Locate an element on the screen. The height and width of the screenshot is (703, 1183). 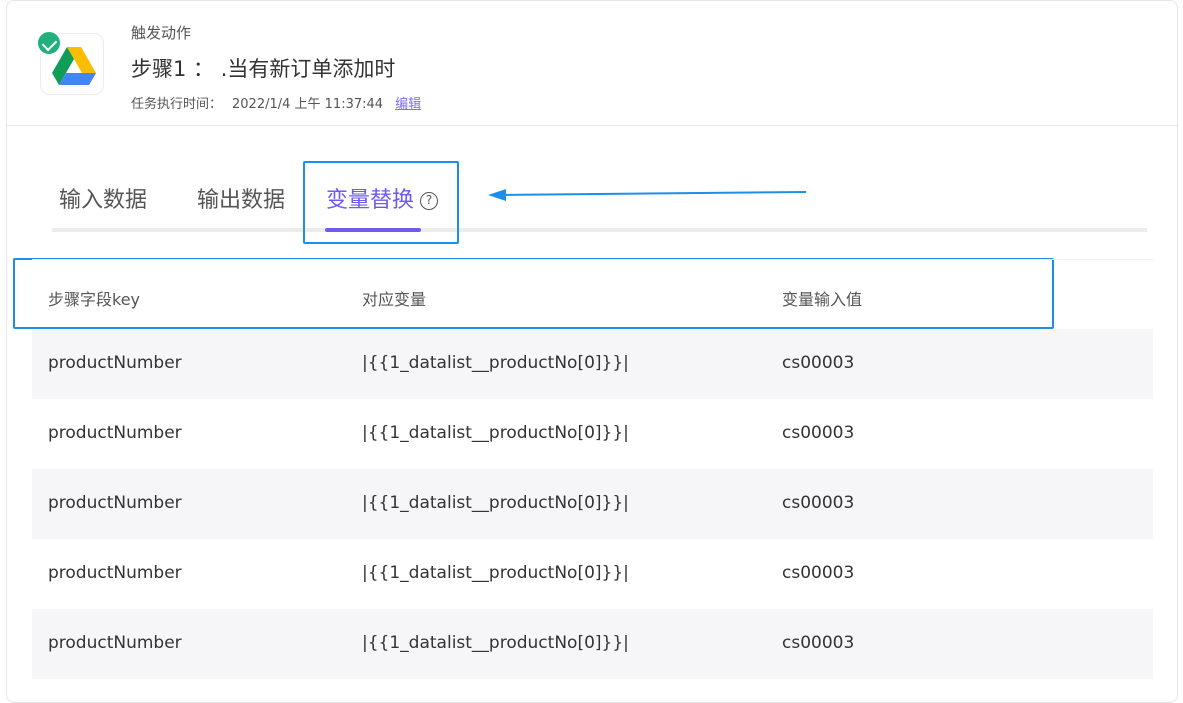
column-header-step-key: 步骤字段key is located at coordinates (94, 299).